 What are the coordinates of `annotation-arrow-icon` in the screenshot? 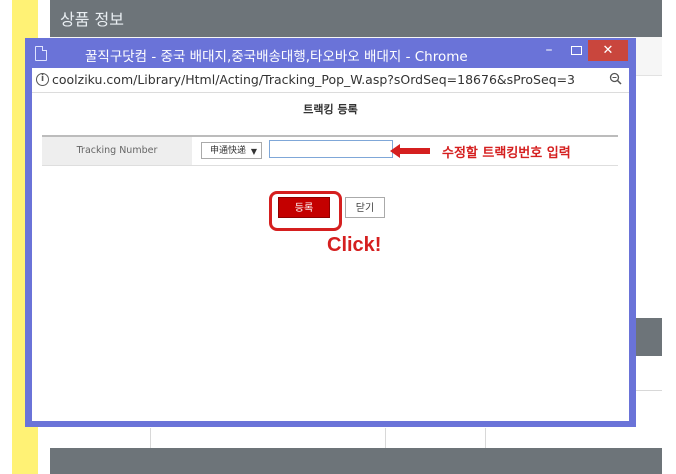 It's located at (410, 151).